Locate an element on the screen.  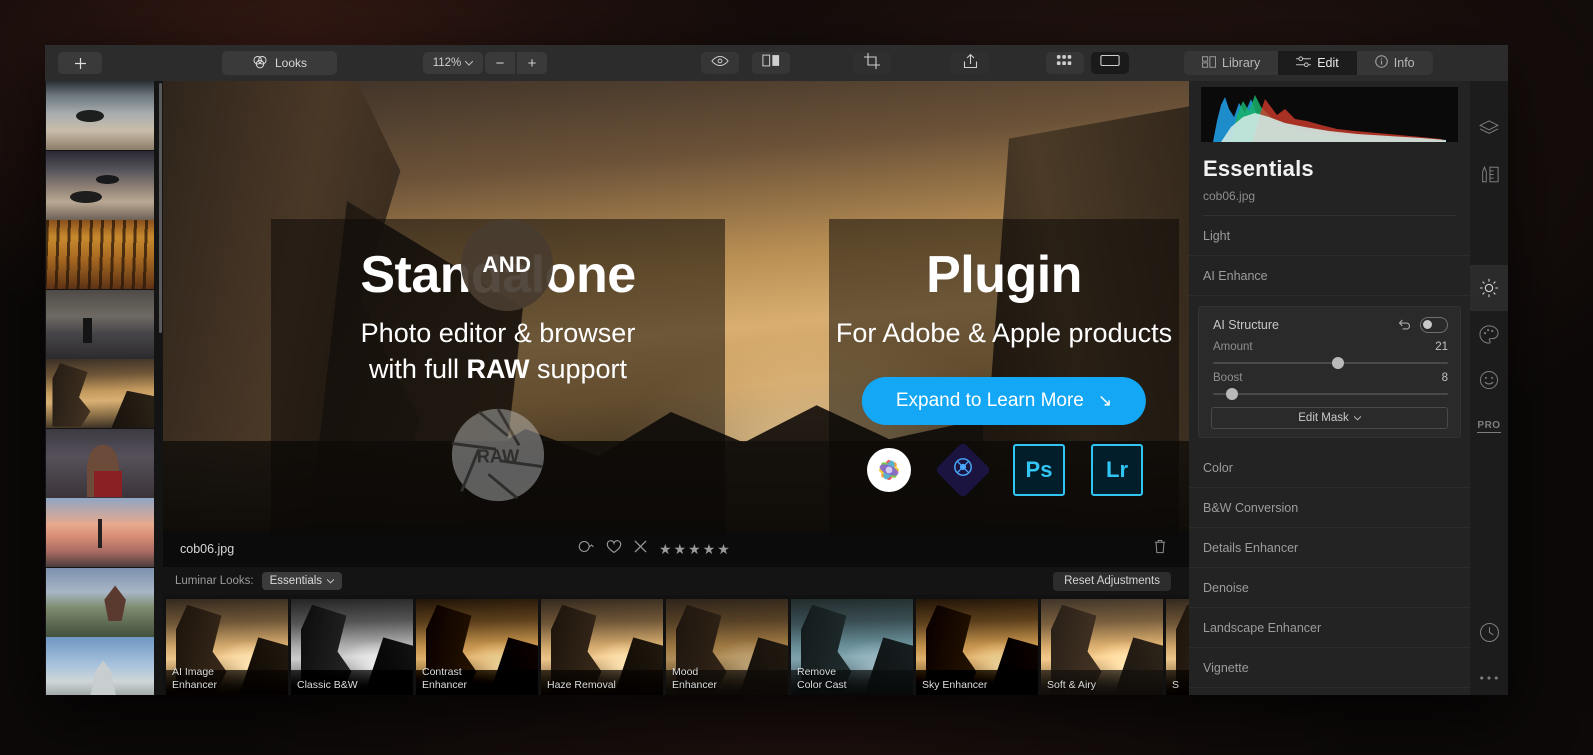
slider-boost: Boost 8 is located at coordinates (1329, 382).